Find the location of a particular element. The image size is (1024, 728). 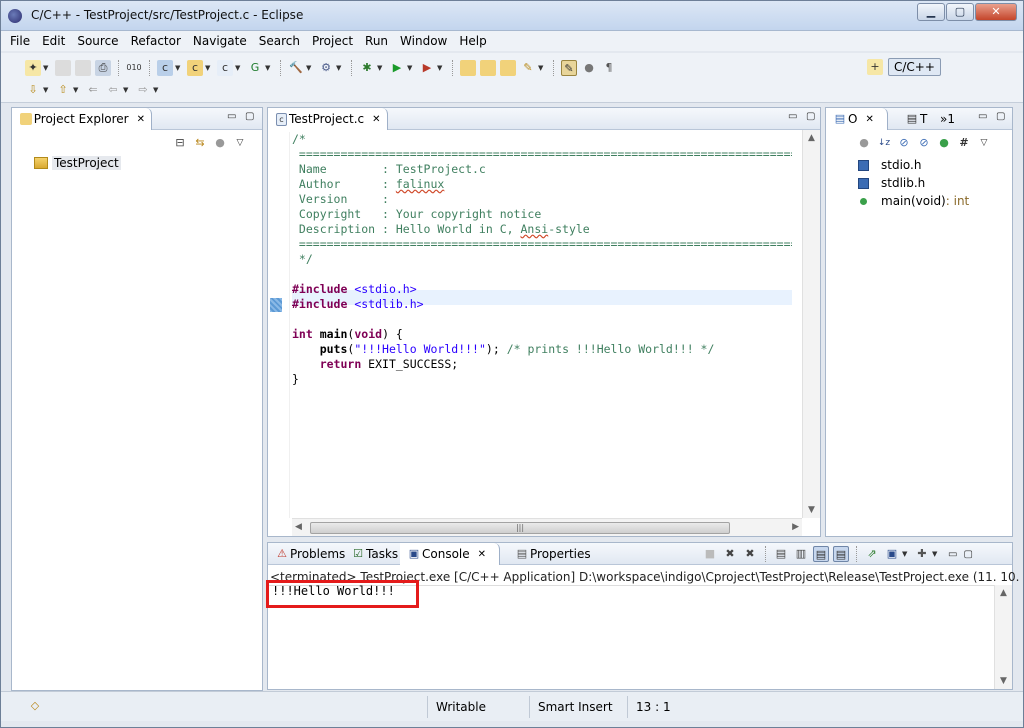

debug-icon: ✱ is located at coordinates (367, 68).